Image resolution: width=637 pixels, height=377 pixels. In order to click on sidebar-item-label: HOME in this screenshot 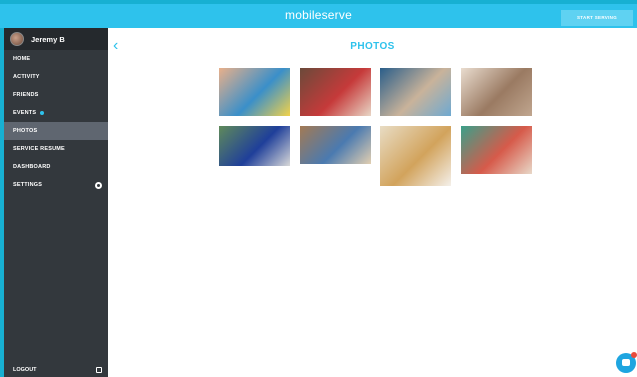, I will do `click(22, 59)`.